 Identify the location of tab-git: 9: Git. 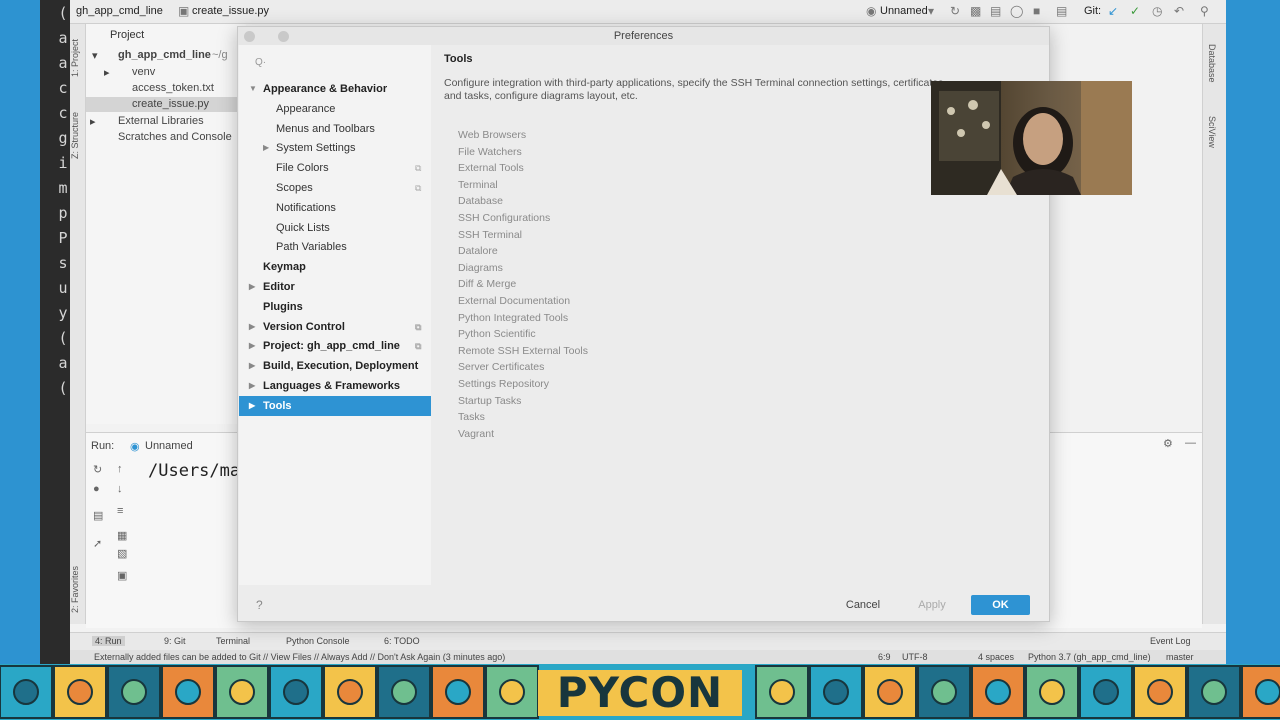
(175, 641).